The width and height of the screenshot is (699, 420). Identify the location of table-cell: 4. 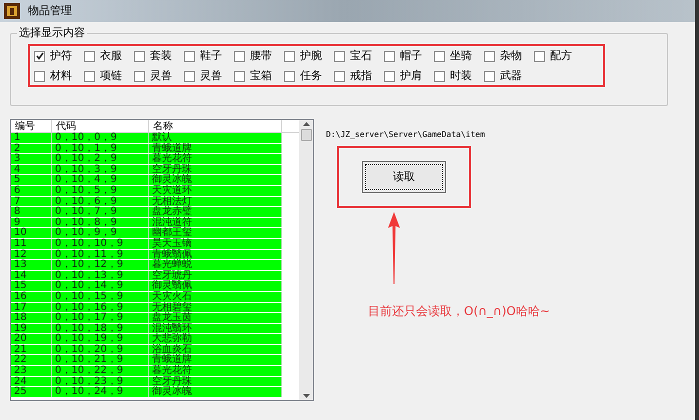
(31, 169).